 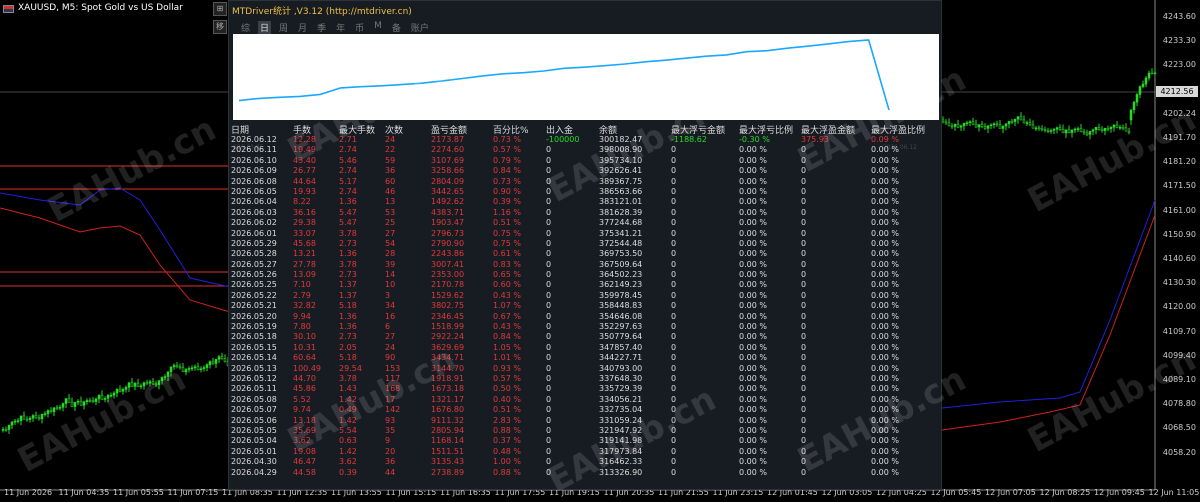 What do you see at coordinates (254, 306) in the screenshot?
I see `table-cell: 2026.05.21` at bounding box center [254, 306].